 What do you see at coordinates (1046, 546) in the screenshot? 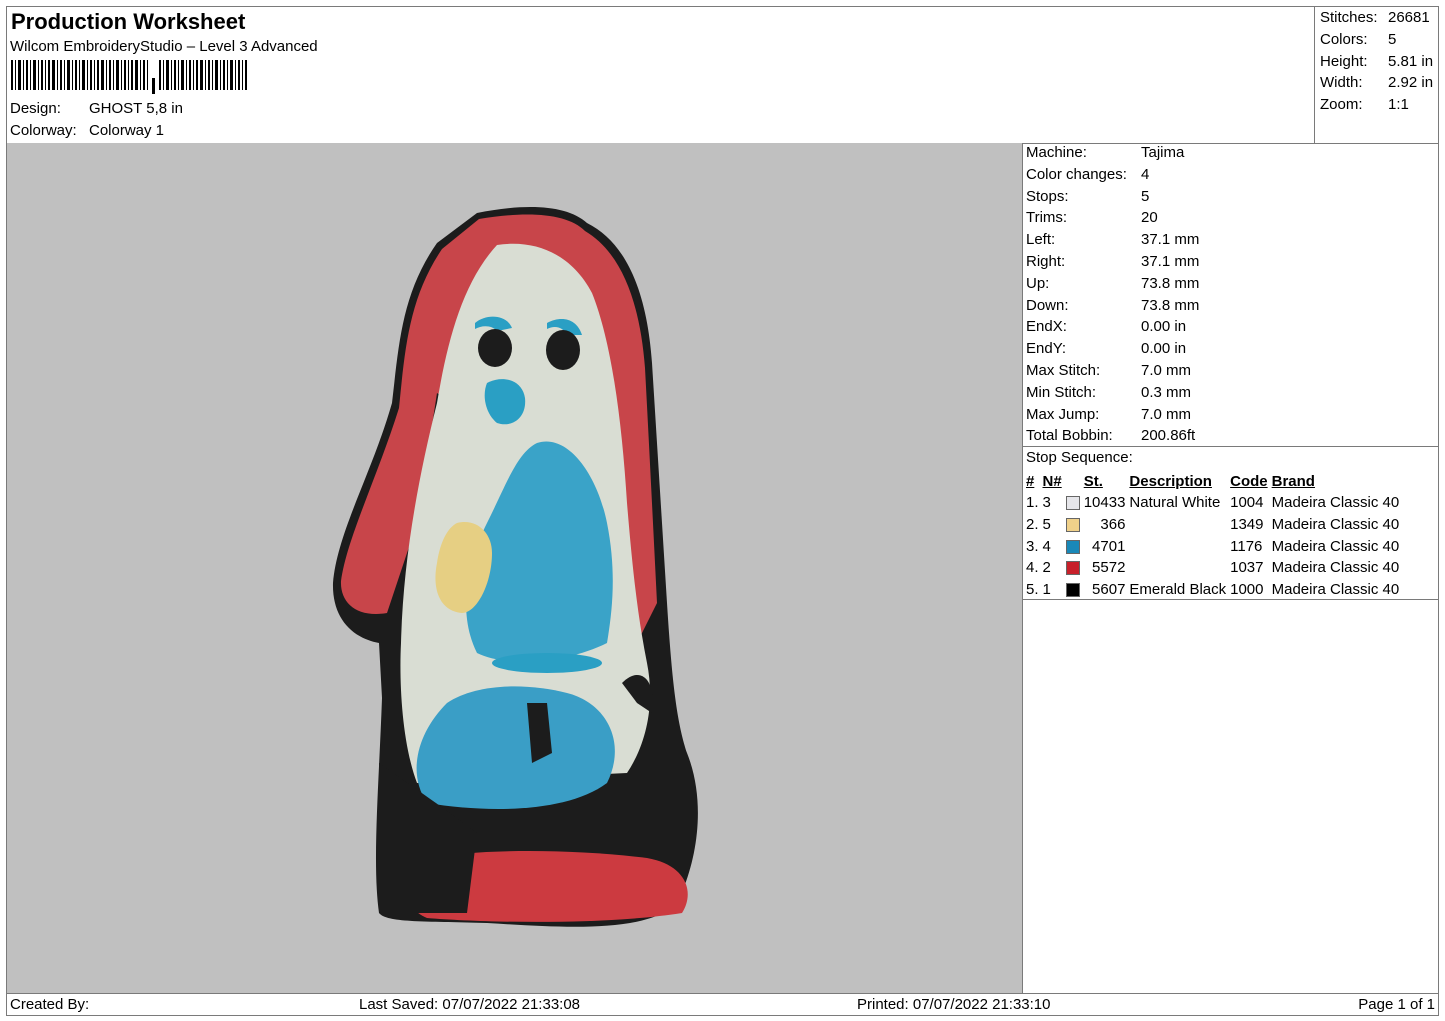
I see `stop-needle: 4` at bounding box center [1046, 546].